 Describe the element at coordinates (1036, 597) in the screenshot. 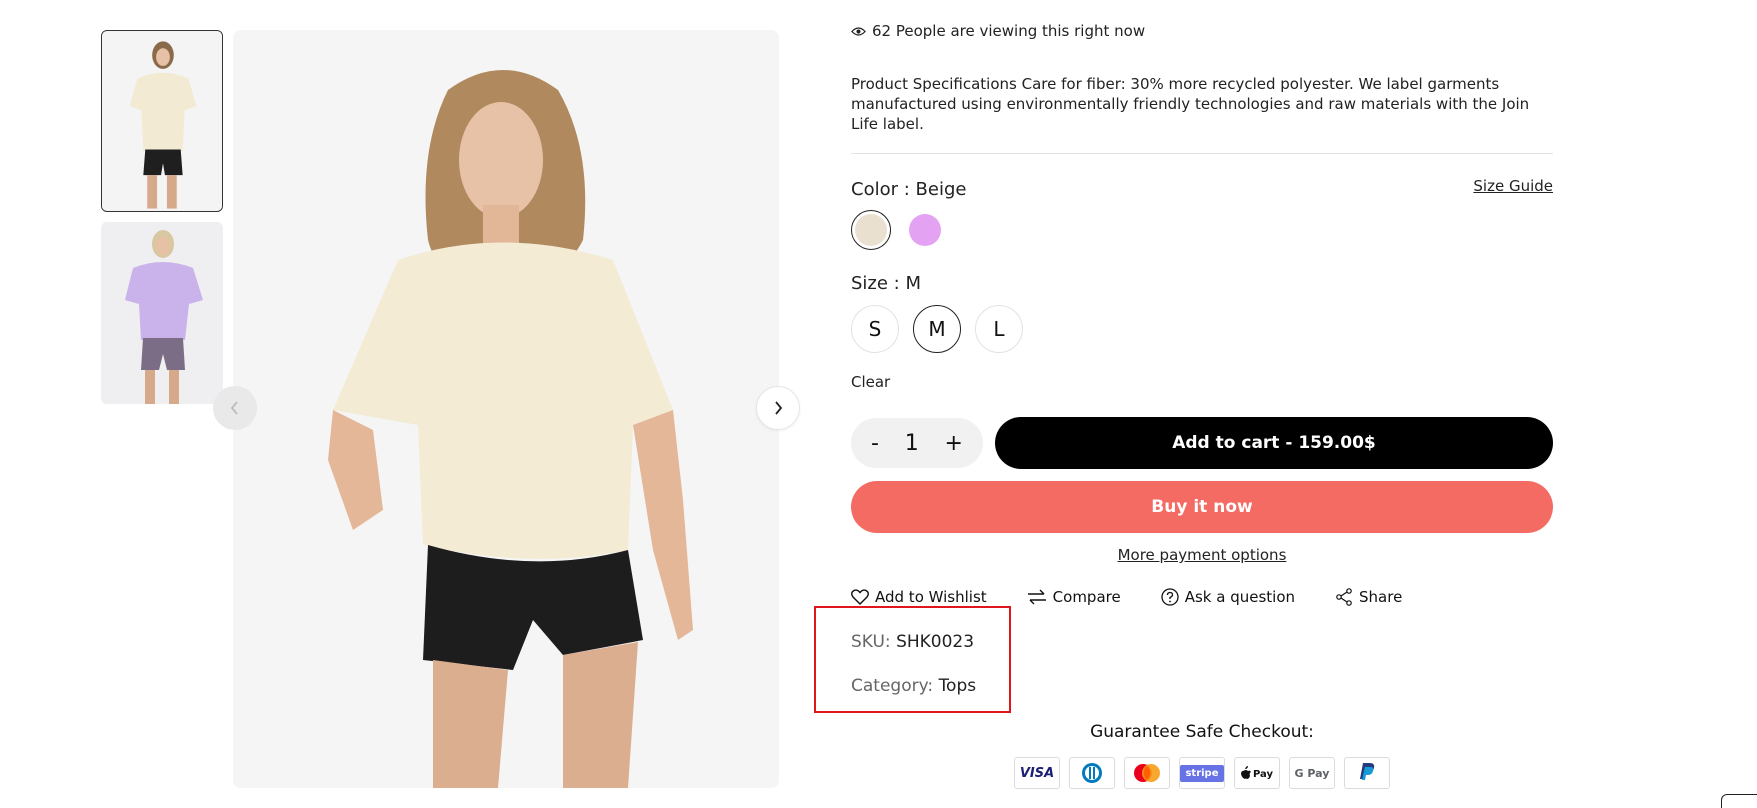

I see `compare-icon` at that location.